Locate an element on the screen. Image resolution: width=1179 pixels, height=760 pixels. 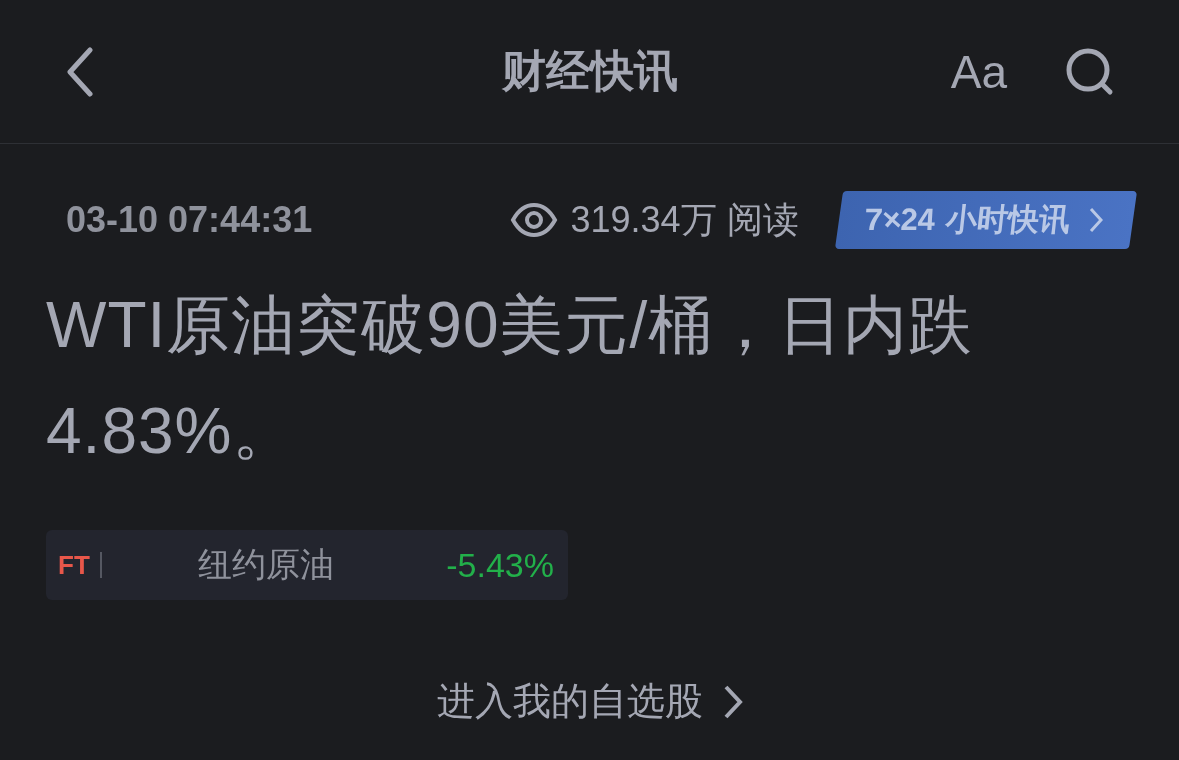
eye-icon is located at coordinates (534, 220).